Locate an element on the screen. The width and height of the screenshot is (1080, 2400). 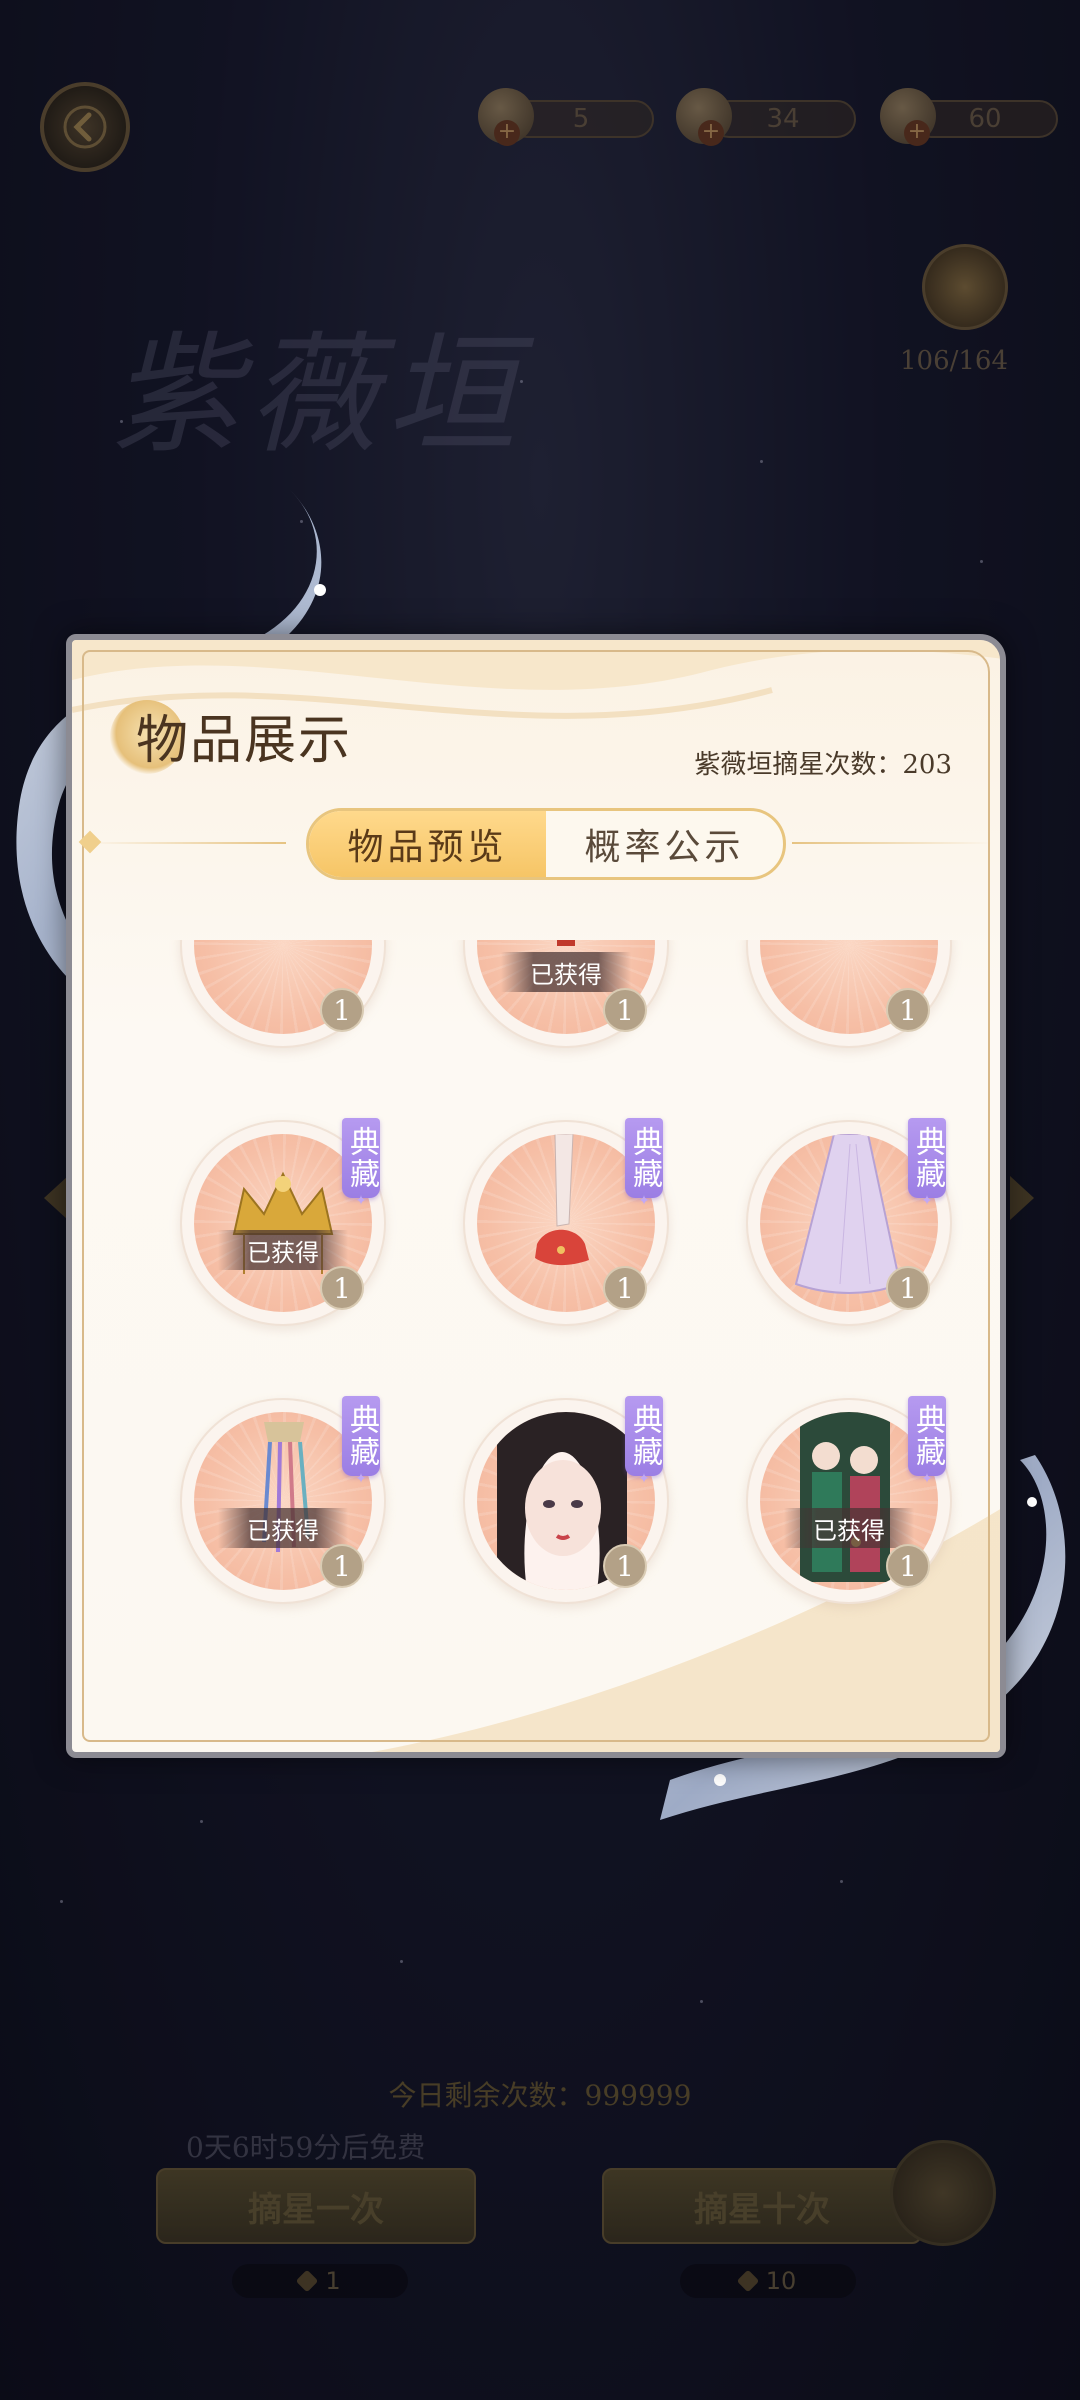
tab-bar: 物品预览 概率公示 is located at coordinates (546, 844).